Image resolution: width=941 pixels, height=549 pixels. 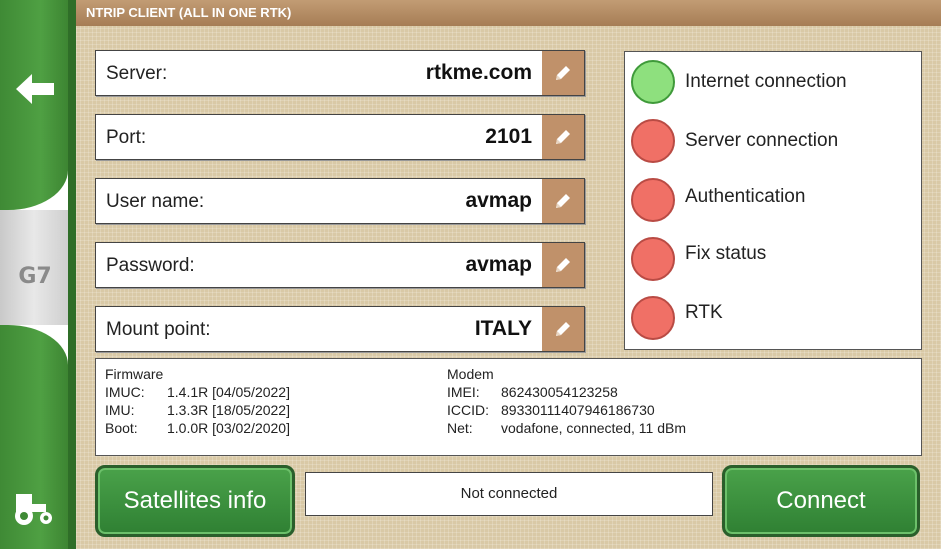 I want to click on password-value: avmap, so click(x=498, y=264).